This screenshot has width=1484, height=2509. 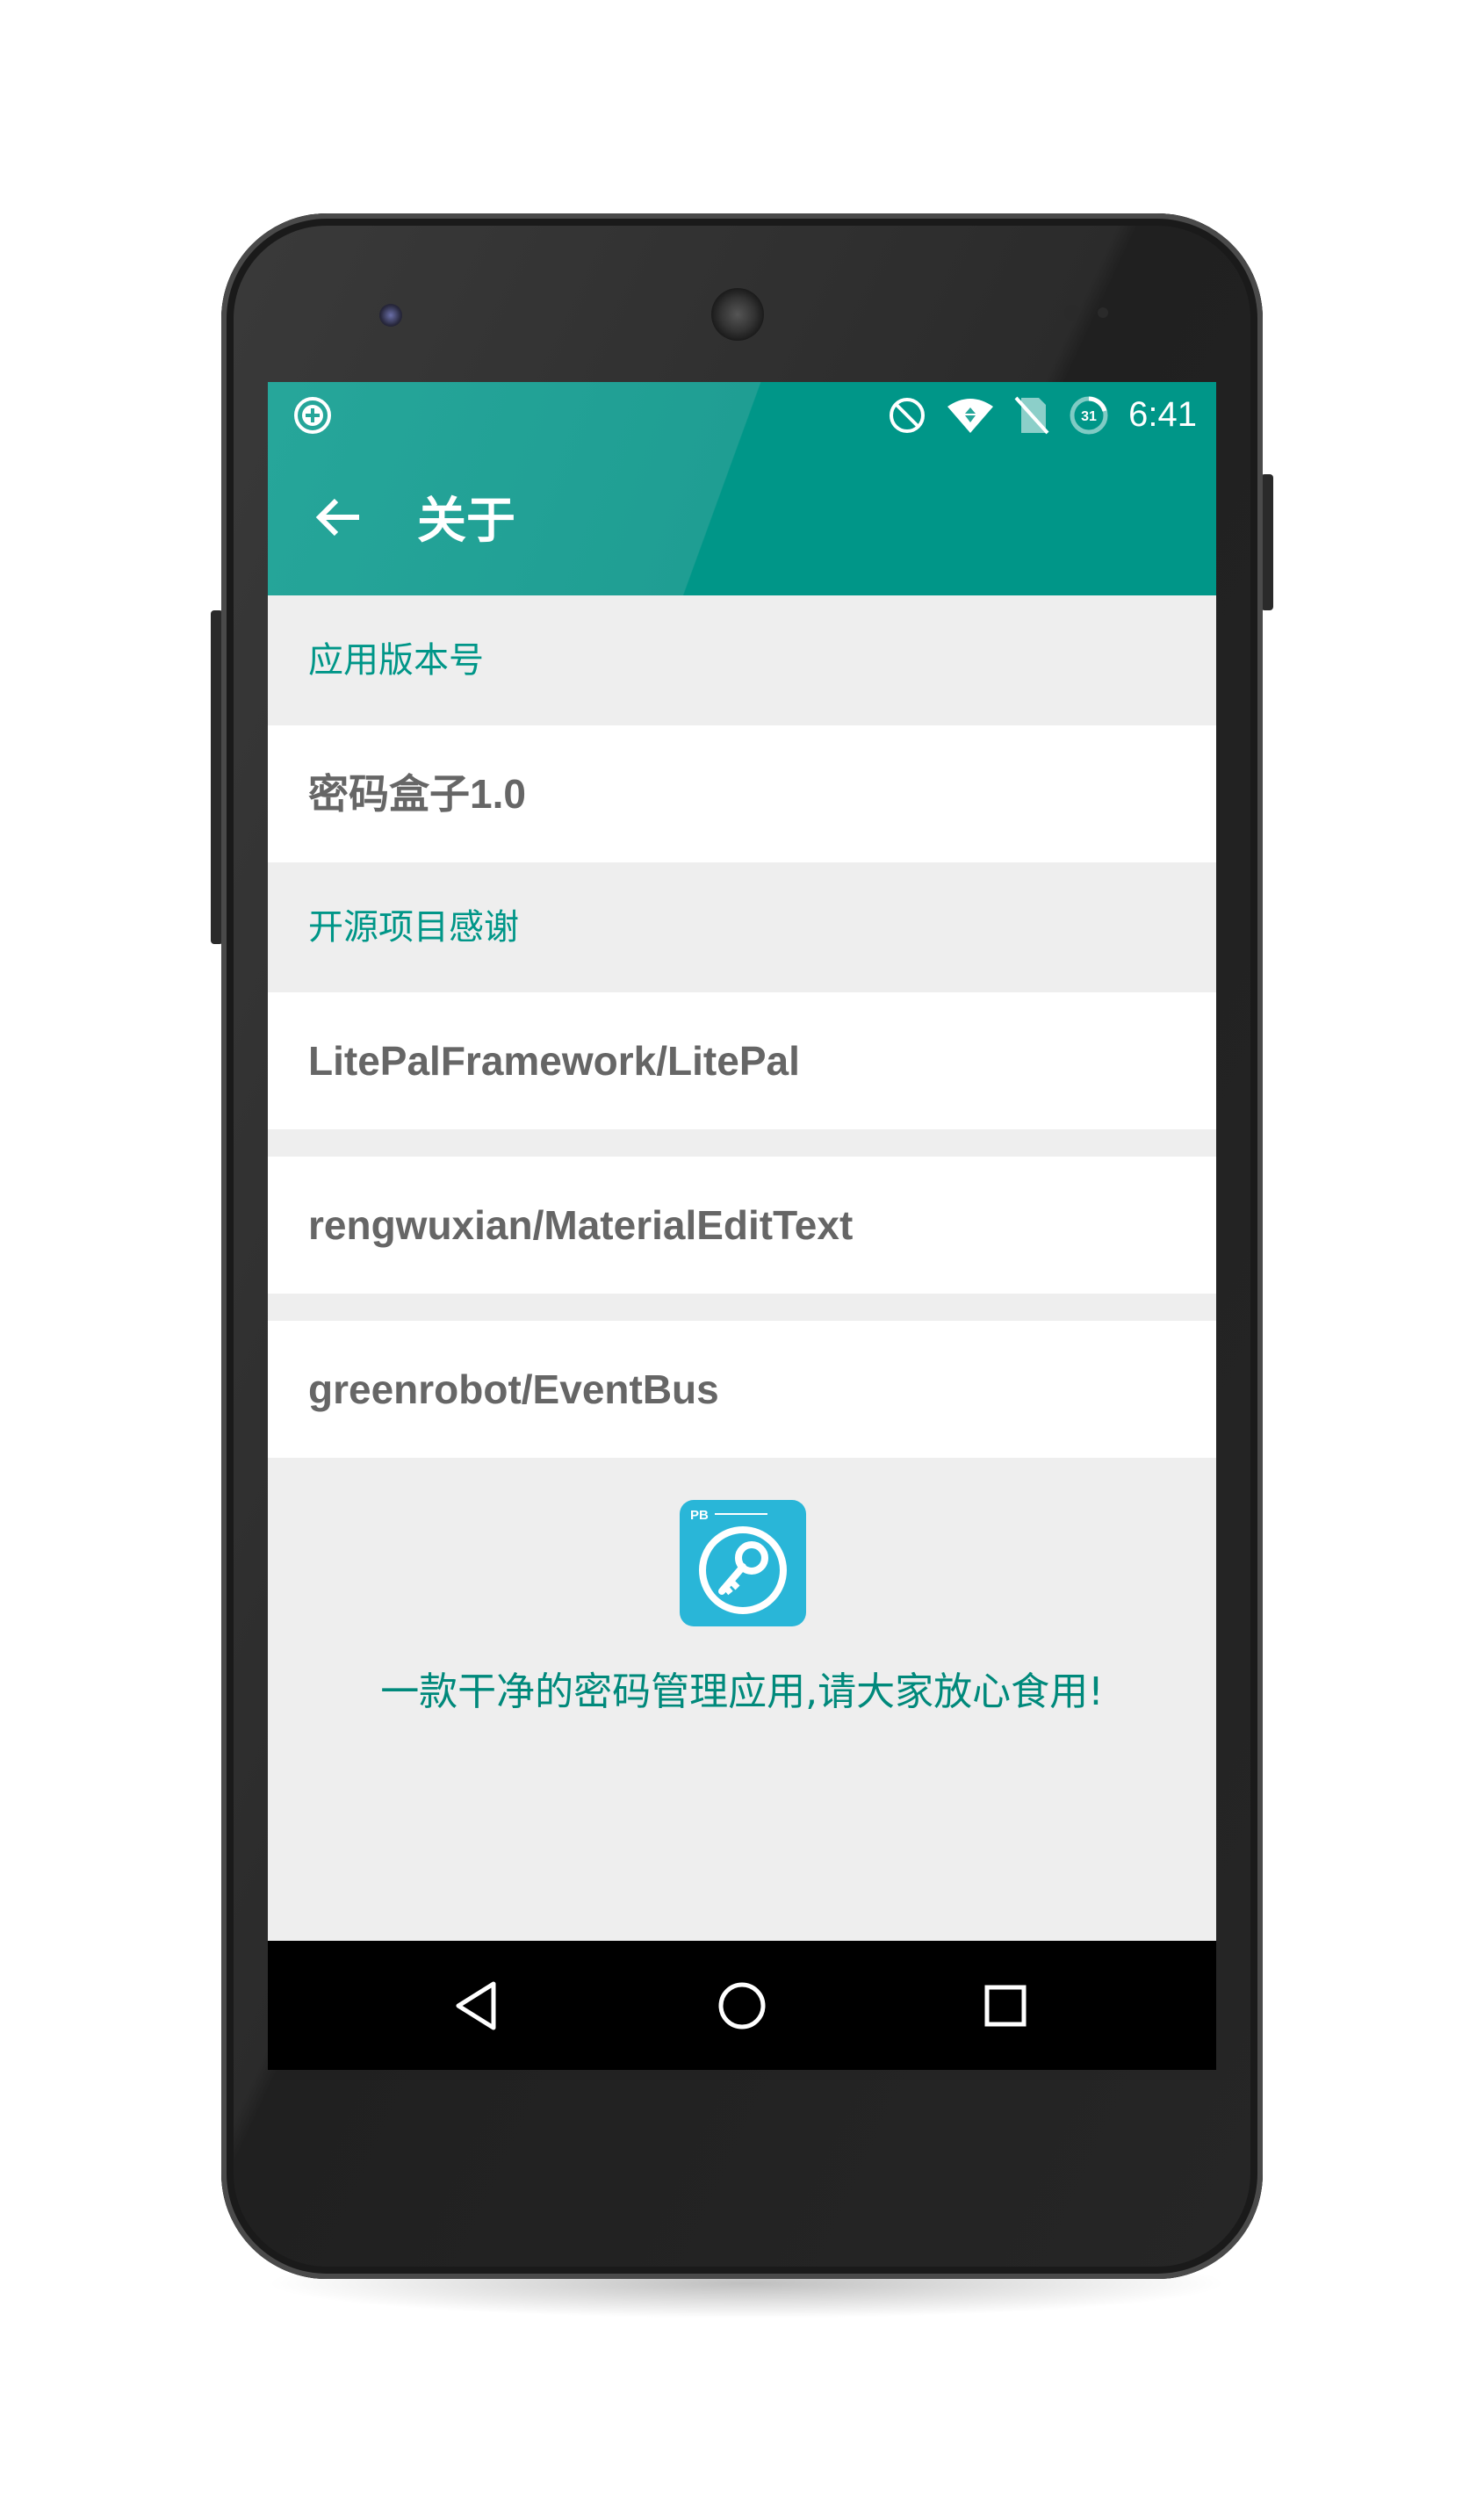 I want to click on status-icons: 31 6:41, so click(x=1042, y=415).